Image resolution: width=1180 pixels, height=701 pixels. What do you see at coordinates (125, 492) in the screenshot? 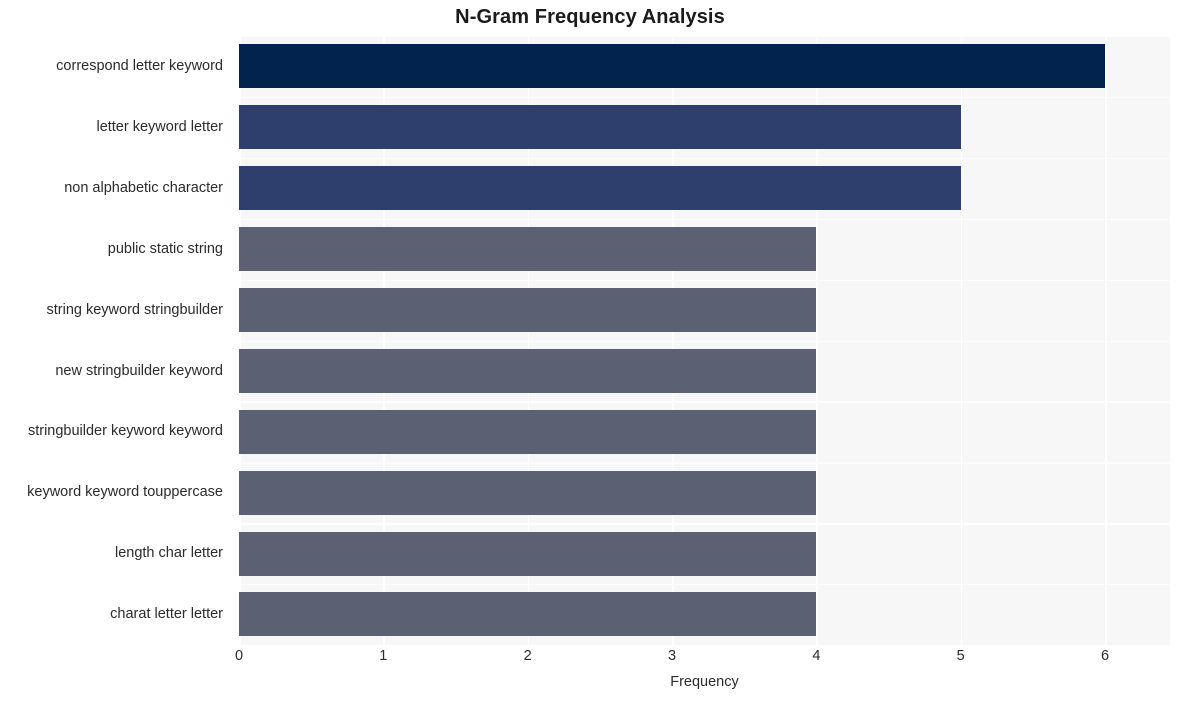
I see `y-axis-tick-label: keyword keyword touppercase` at bounding box center [125, 492].